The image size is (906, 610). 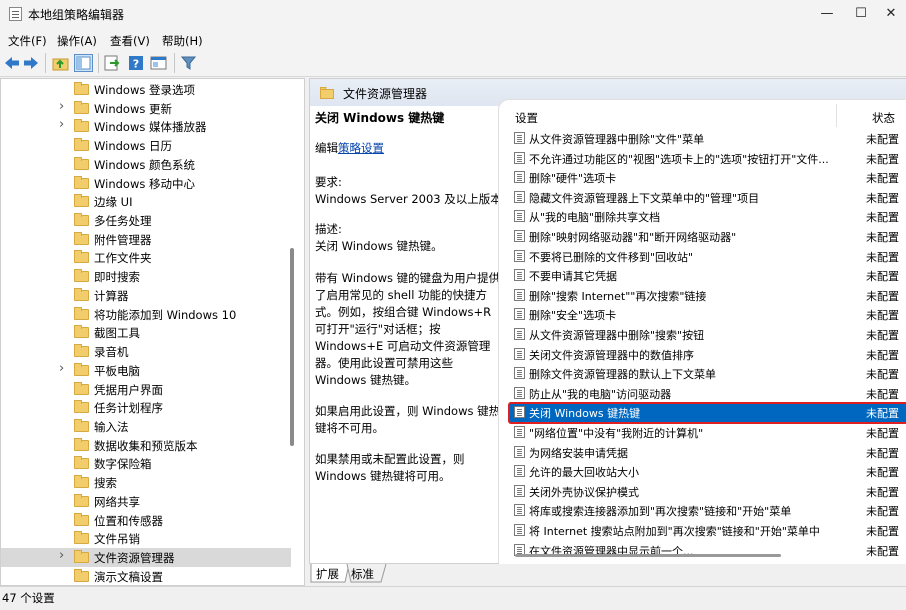 What do you see at coordinates (708, 275) in the screenshot?
I see `policy-row: 不要申请其它凭据 未配置` at bounding box center [708, 275].